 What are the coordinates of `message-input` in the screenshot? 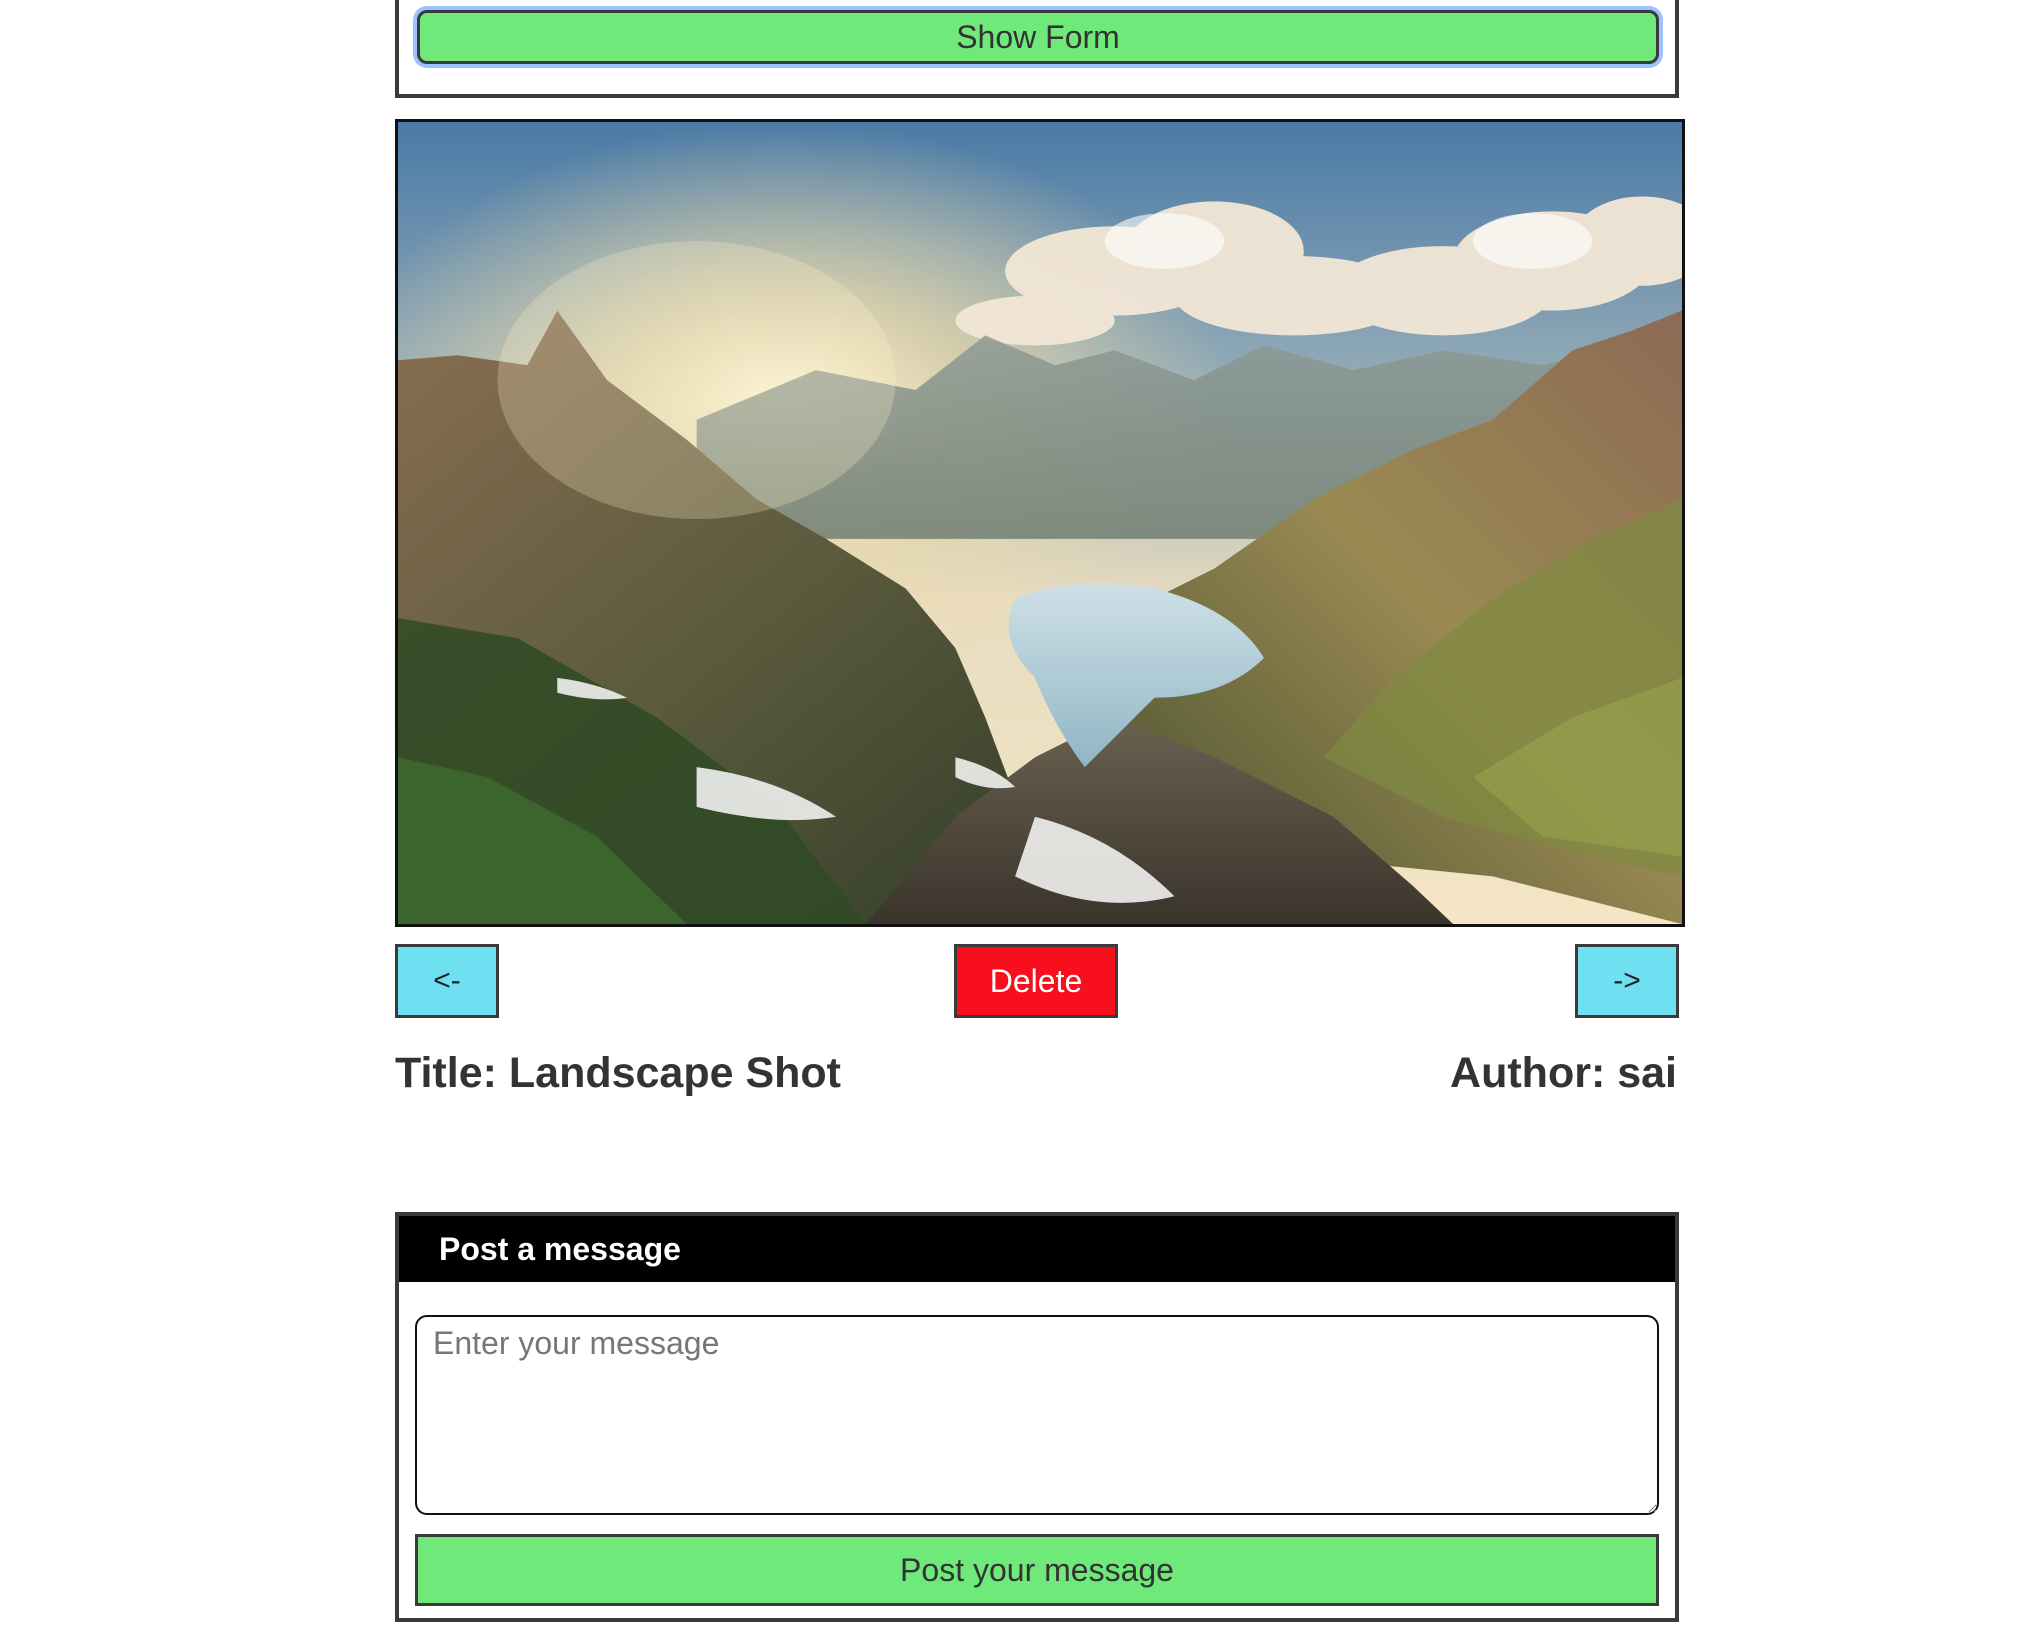 It's located at (1037, 1415).